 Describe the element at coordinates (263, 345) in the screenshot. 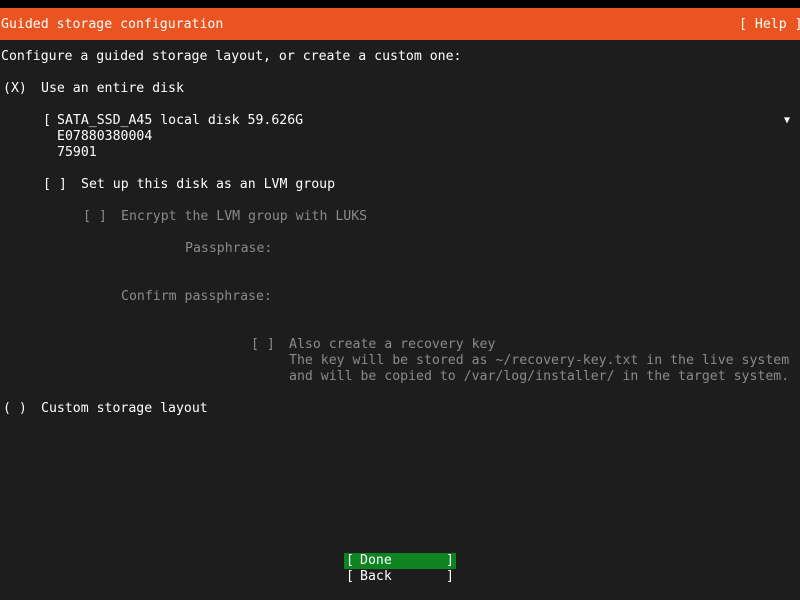

I see `recovery-key-checkbox: [ ]` at that location.